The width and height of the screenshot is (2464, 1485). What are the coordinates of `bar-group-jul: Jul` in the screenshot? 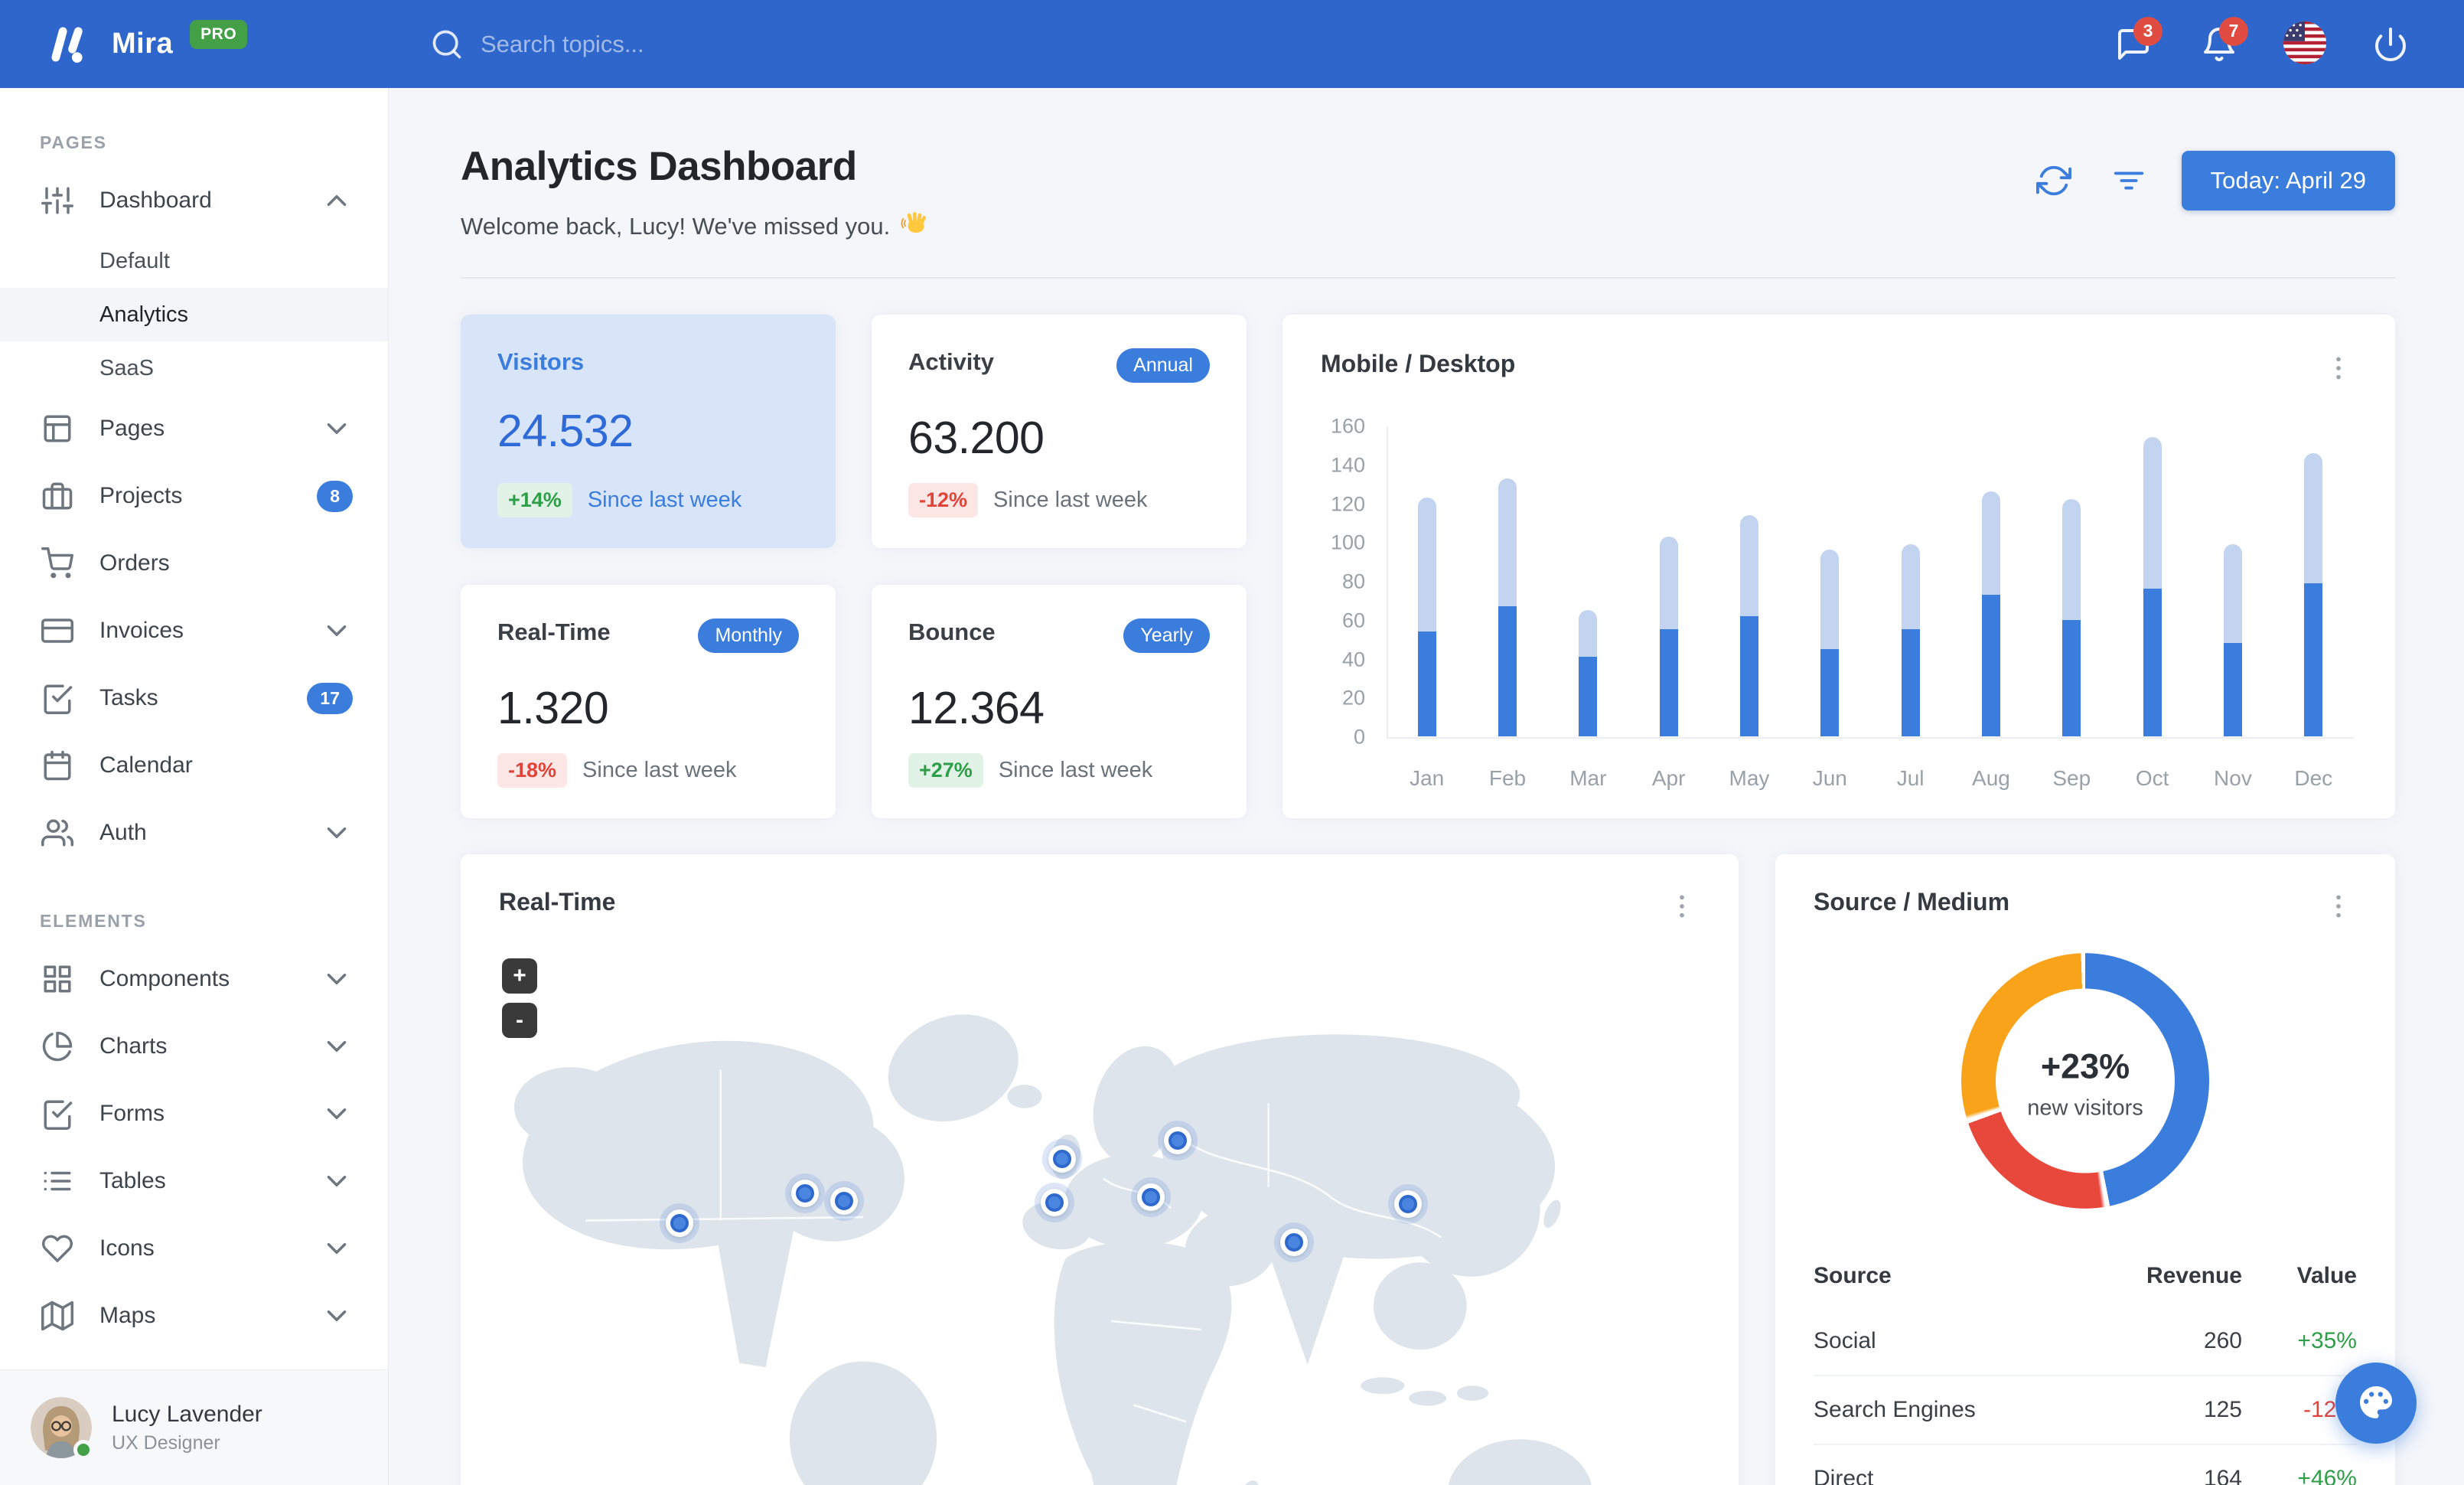 It's located at (1911, 608).